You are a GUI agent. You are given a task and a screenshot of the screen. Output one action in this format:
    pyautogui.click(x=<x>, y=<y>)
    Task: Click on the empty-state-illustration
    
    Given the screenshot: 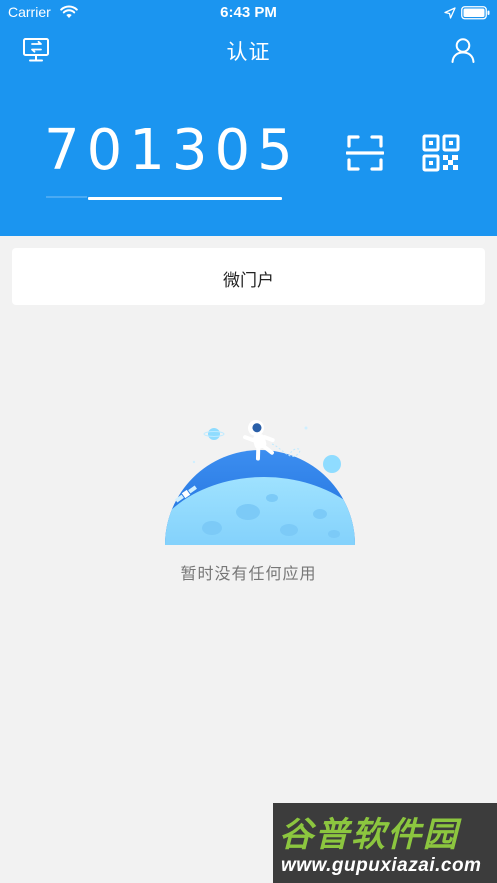 What is the action you would take?
    pyautogui.click(x=260, y=475)
    